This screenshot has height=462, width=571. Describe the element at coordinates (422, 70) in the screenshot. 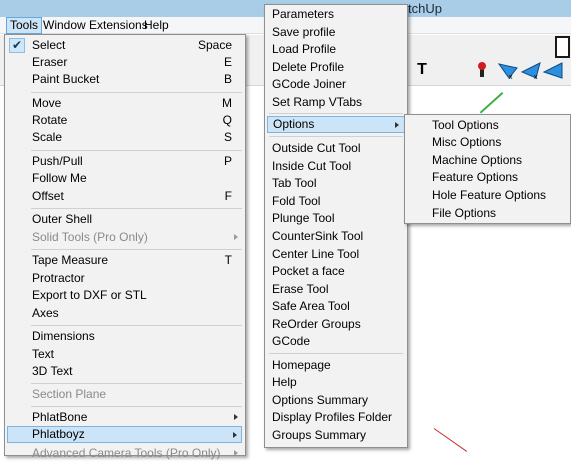

I see `text-tool-button: T` at that location.